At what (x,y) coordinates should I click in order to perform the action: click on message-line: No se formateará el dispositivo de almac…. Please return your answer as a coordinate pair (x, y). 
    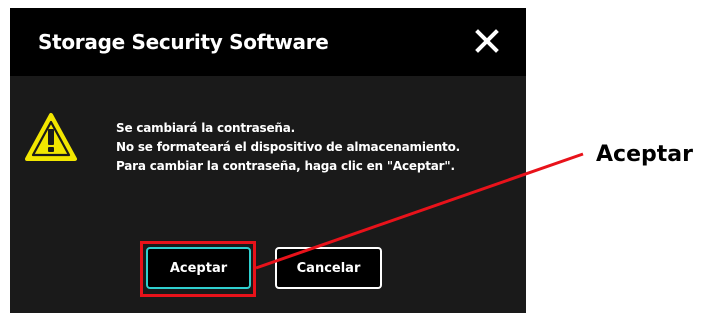
    Looking at the image, I should click on (288, 147).